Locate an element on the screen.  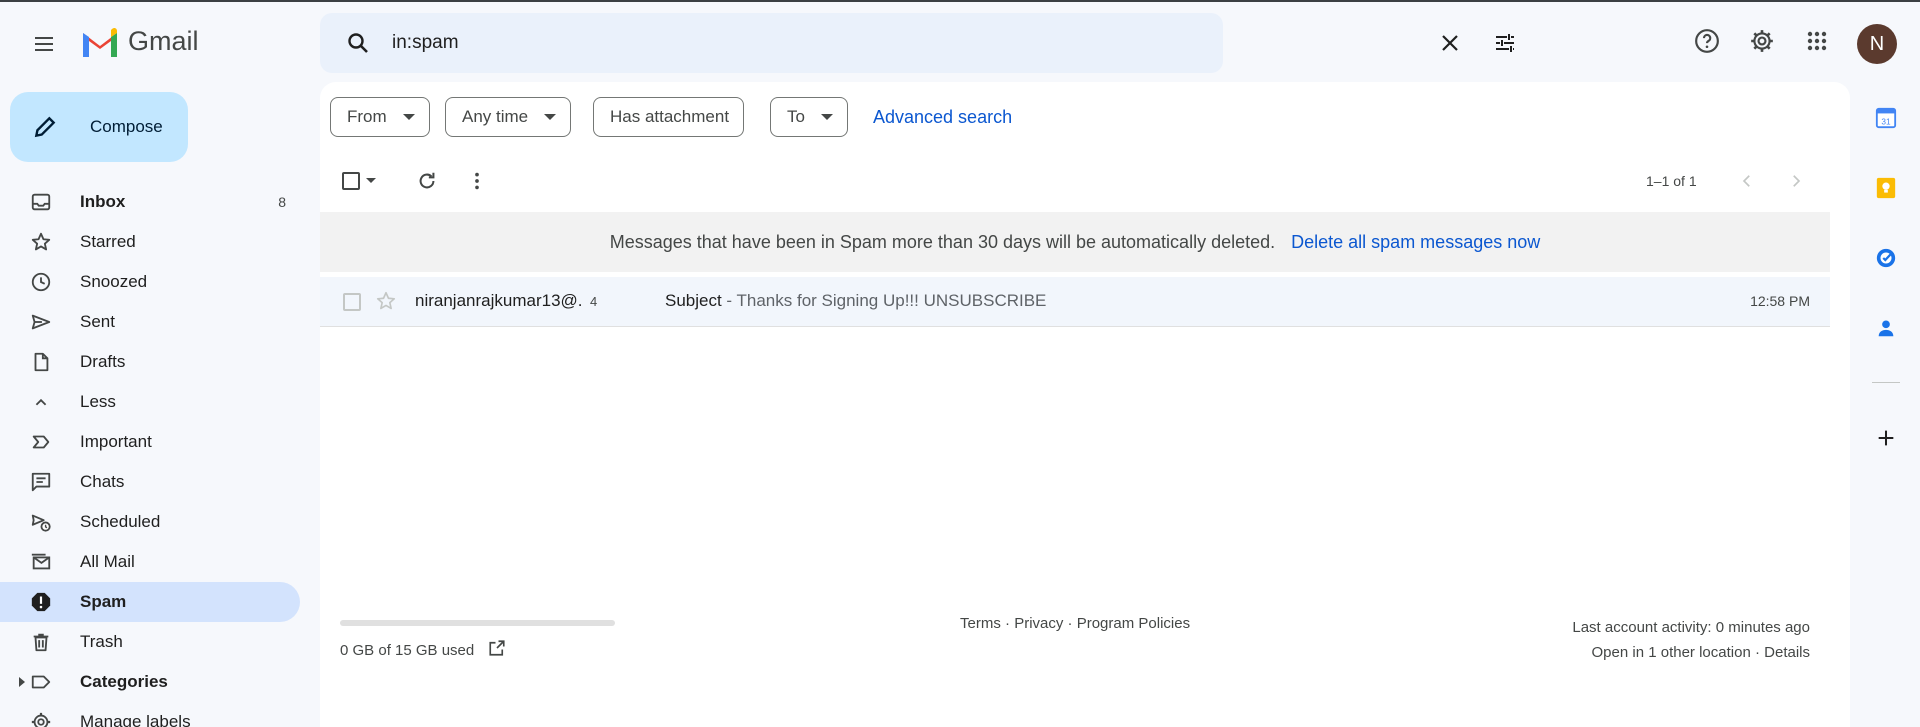
rail-divider is located at coordinates (1886, 382).